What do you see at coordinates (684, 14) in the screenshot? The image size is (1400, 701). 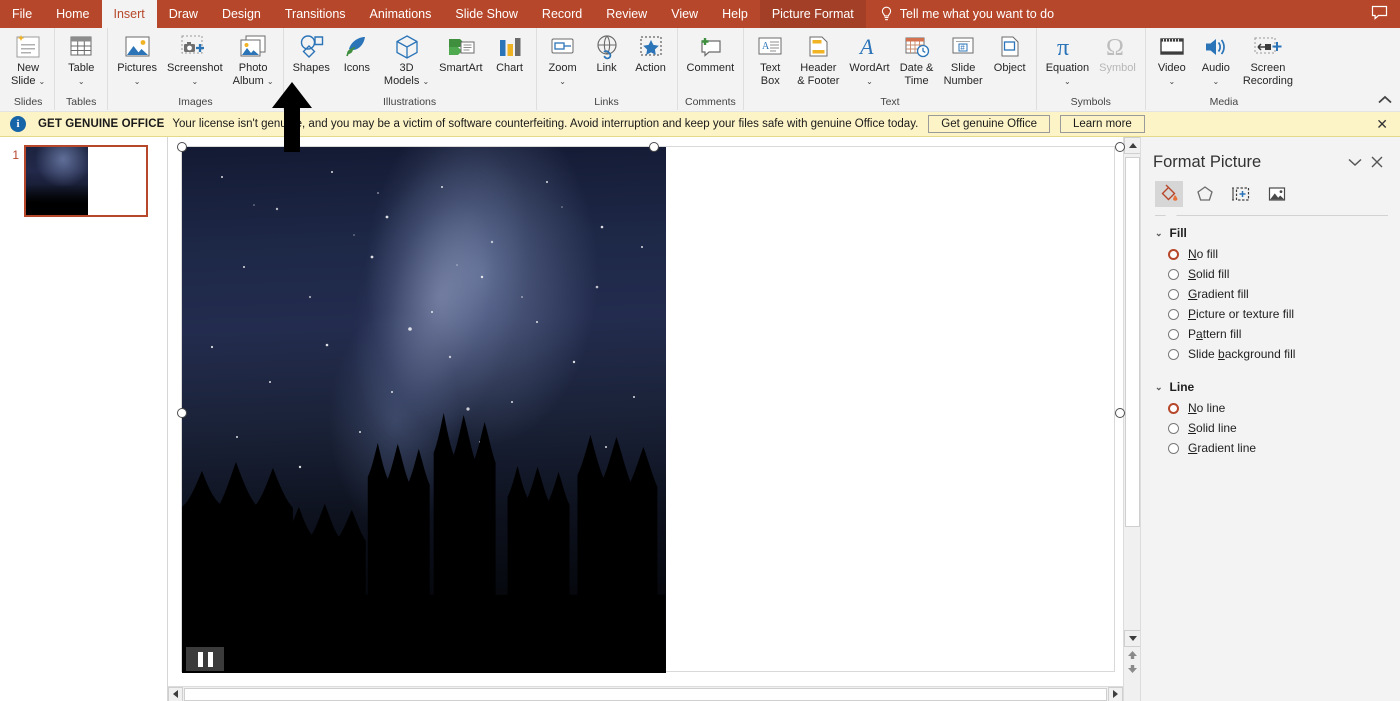 I see `tab-view: View` at bounding box center [684, 14].